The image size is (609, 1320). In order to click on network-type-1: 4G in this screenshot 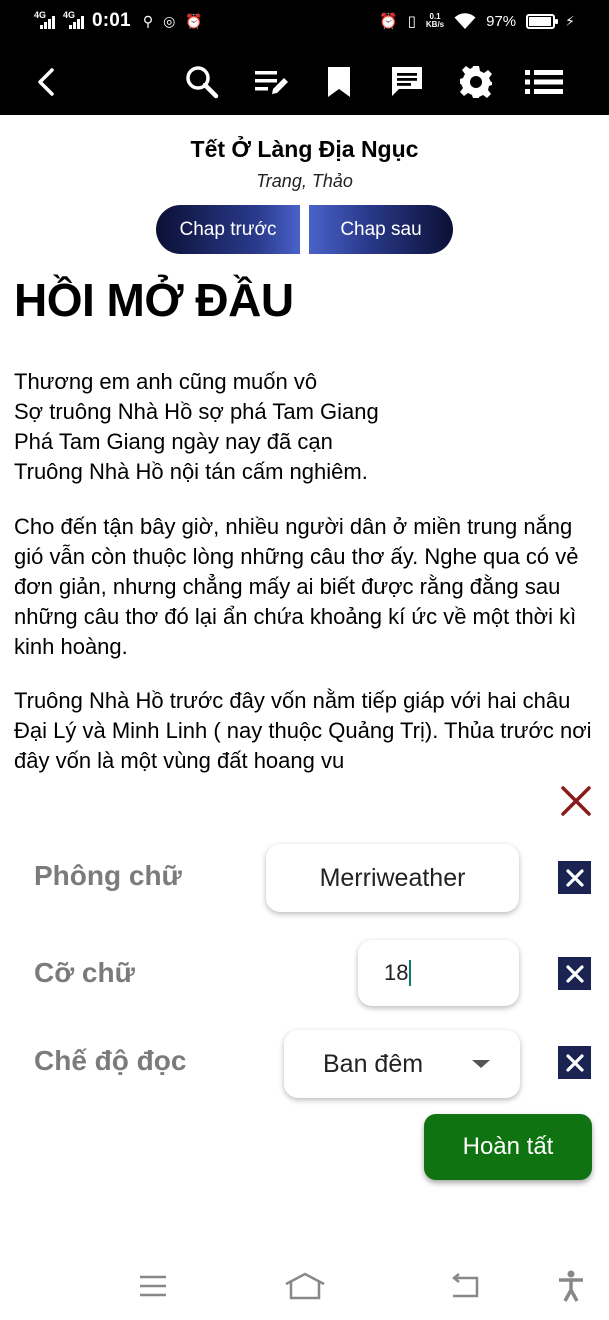, I will do `click(40, 15)`.